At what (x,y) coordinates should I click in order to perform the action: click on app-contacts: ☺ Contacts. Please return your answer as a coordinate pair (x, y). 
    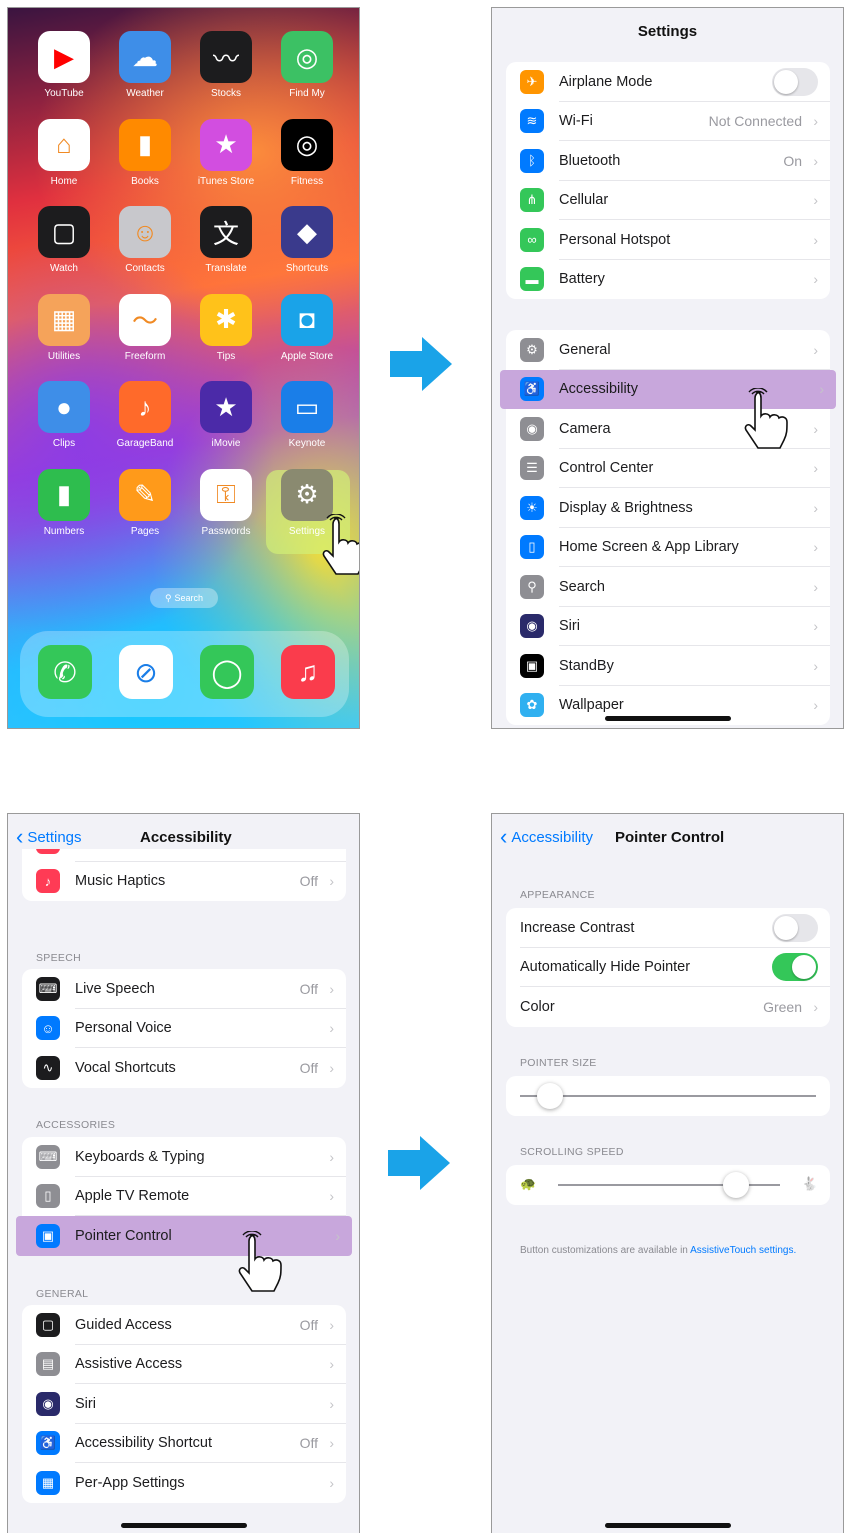
    Looking at the image, I should click on (145, 240).